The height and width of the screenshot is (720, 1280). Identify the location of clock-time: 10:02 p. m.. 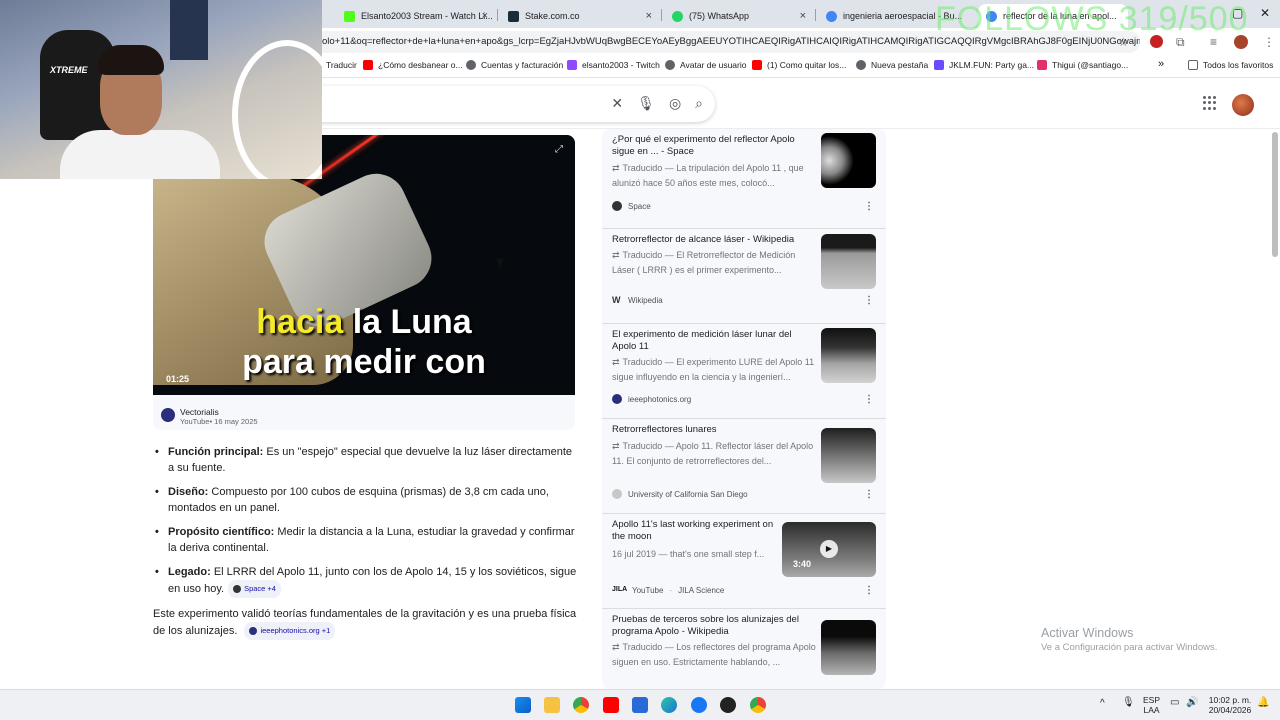
(1230, 700).